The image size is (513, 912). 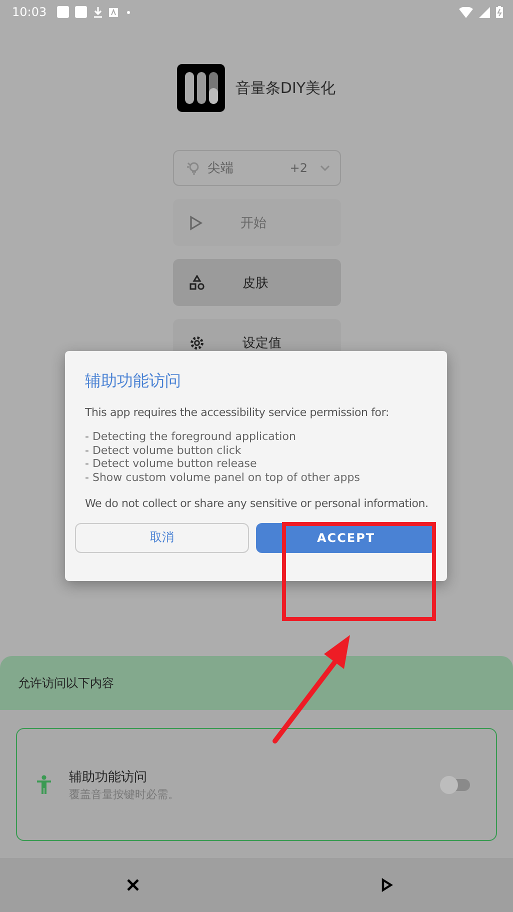 What do you see at coordinates (237, 412) in the screenshot?
I see `dialog-text: This app requires the accessibility service permission for:` at bounding box center [237, 412].